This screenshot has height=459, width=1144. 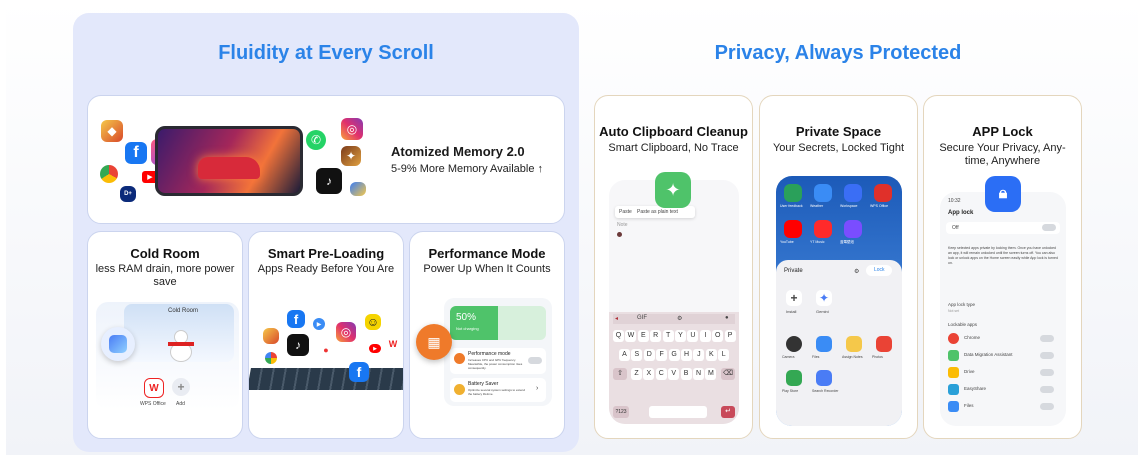 What do you see at coordinates (618, 336) in the screenshot?
I see `key-q: Q` at bounding box center [618, 336].